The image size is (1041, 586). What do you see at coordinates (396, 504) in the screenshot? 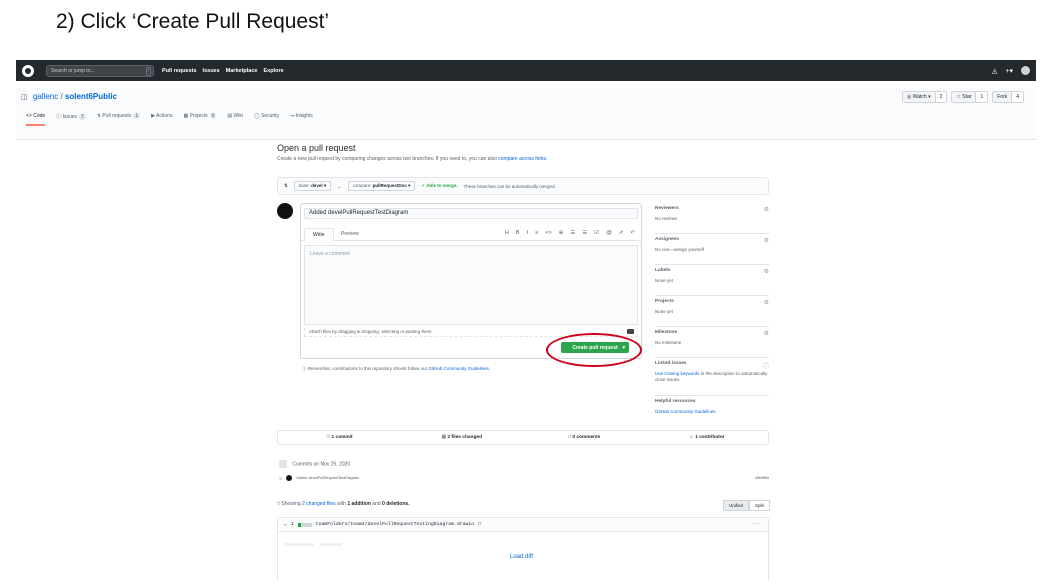
I see `deletions-count: 0 deletions.` at bounding box center [396, 504].